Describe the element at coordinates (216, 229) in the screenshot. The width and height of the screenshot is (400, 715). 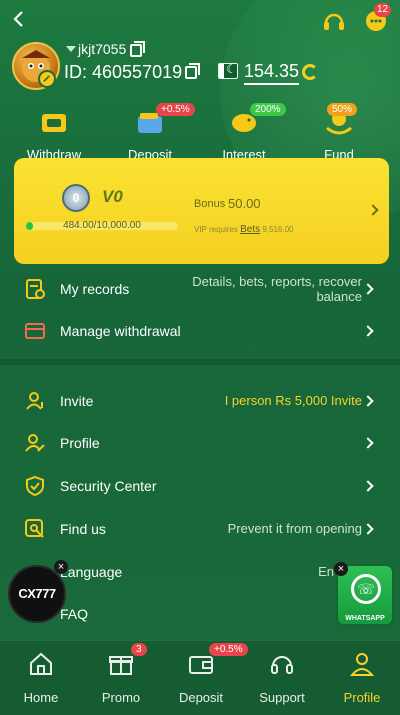
I see `vip-req-prefix: VIP requires` at that location.